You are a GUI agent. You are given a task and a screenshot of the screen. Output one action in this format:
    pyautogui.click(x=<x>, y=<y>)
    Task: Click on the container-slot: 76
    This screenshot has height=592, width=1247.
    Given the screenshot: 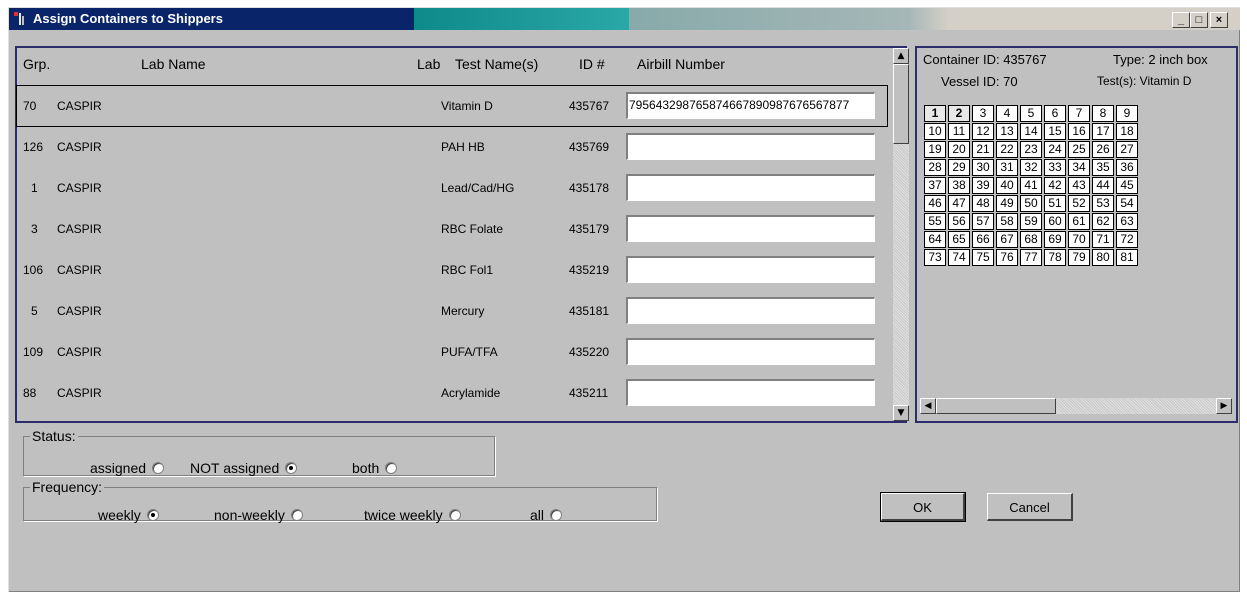 What is the action you would take?
    pyautogui.click(x=1007, y=257)
    